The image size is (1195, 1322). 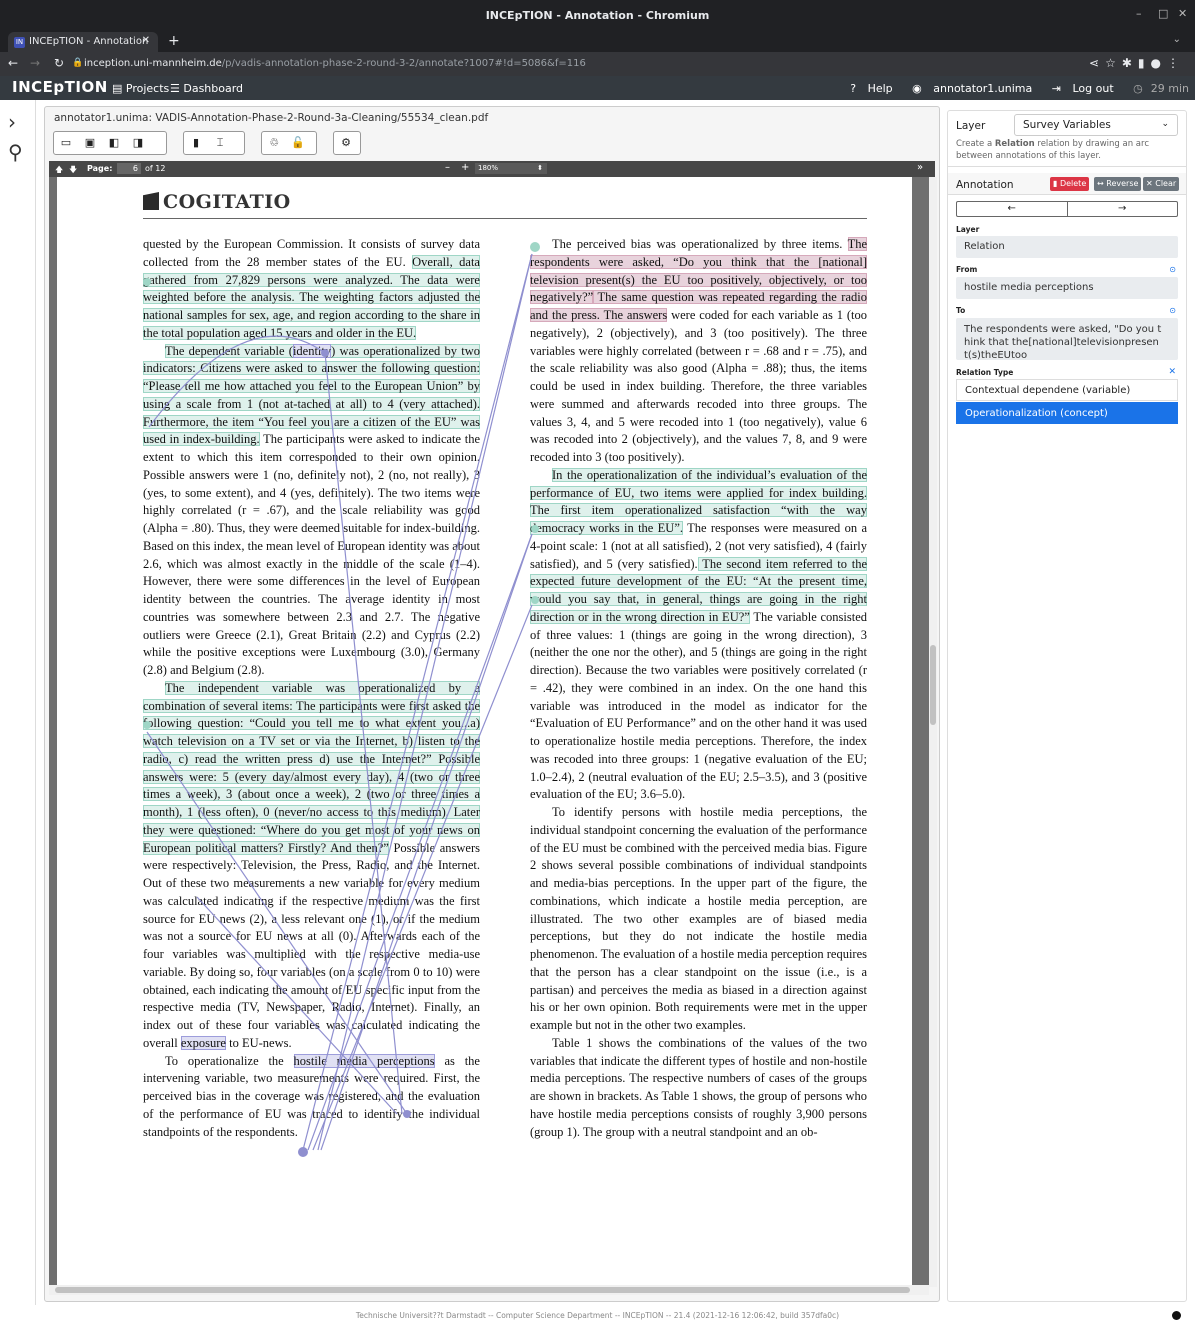 What do you see at coordinates (961, 310) in the screenshot?
I see `to-label: To` at bounding box center [961, 310].